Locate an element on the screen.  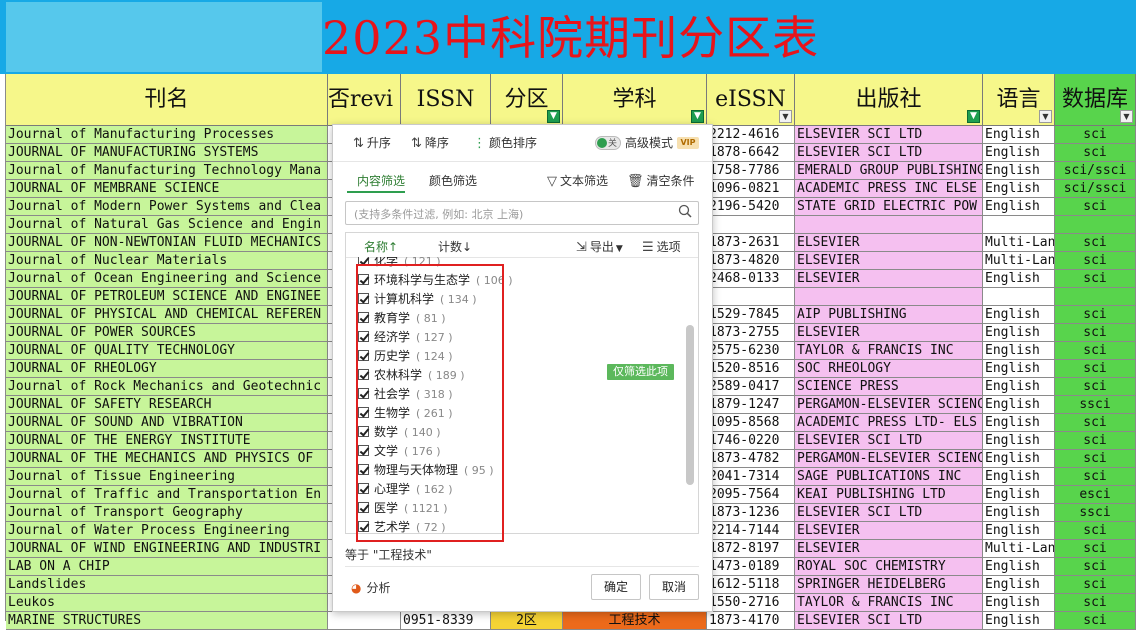
cell-eissn: 2196-5420 is located at coordinates (751, 207).